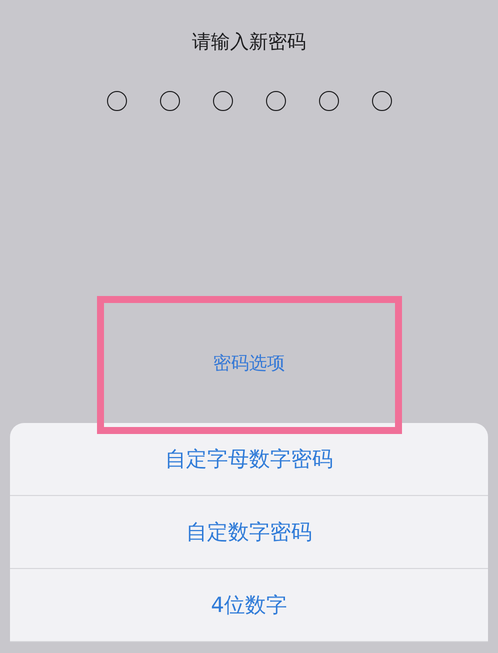 This screenshot has width=498, height=653. What do you see at coordinates (249, 364) in the screenshot?
I see `passcode-options-link: 密码选项` at bounding box center [249, 364].